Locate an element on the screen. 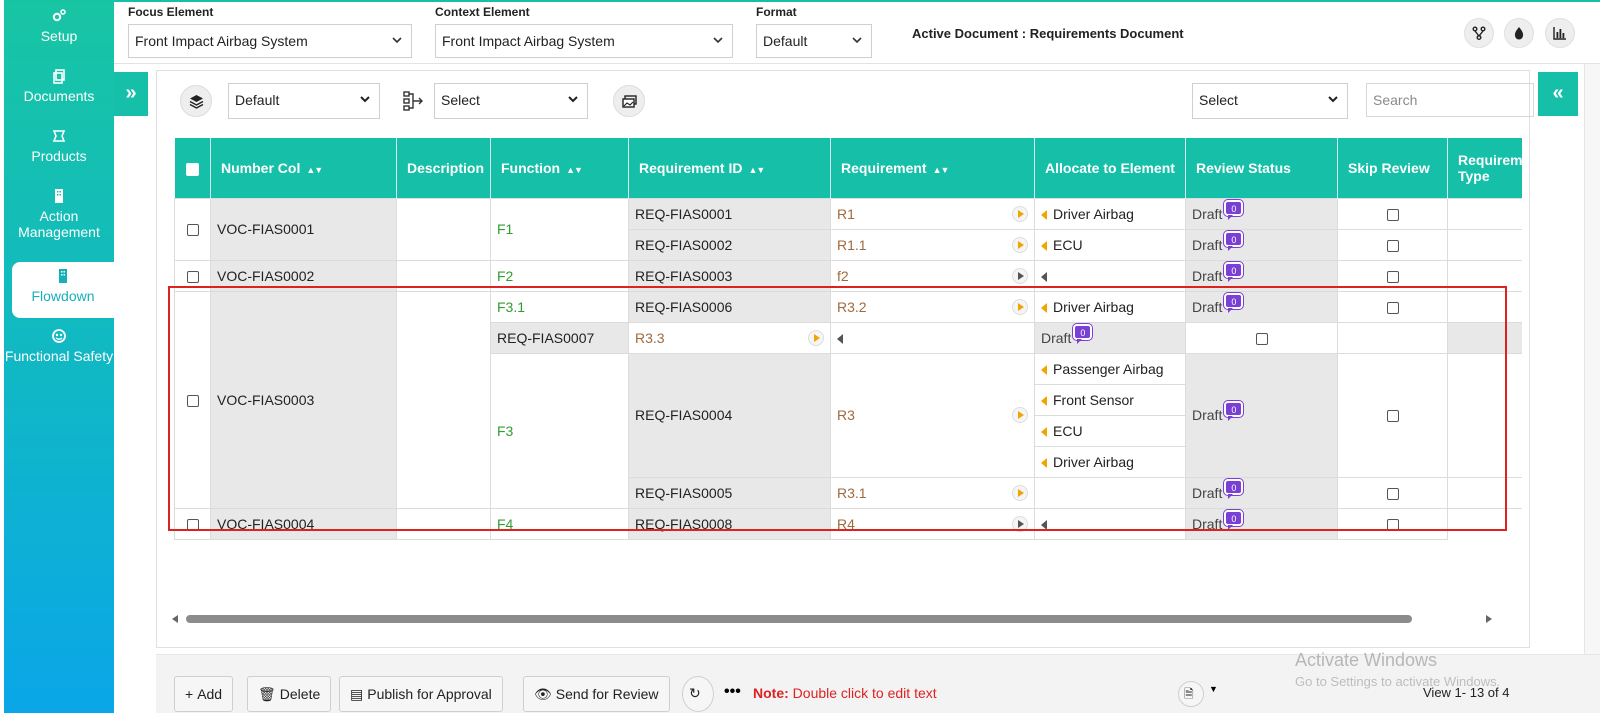  sidebar-item-products: Products is located at coordinates (59, 146).